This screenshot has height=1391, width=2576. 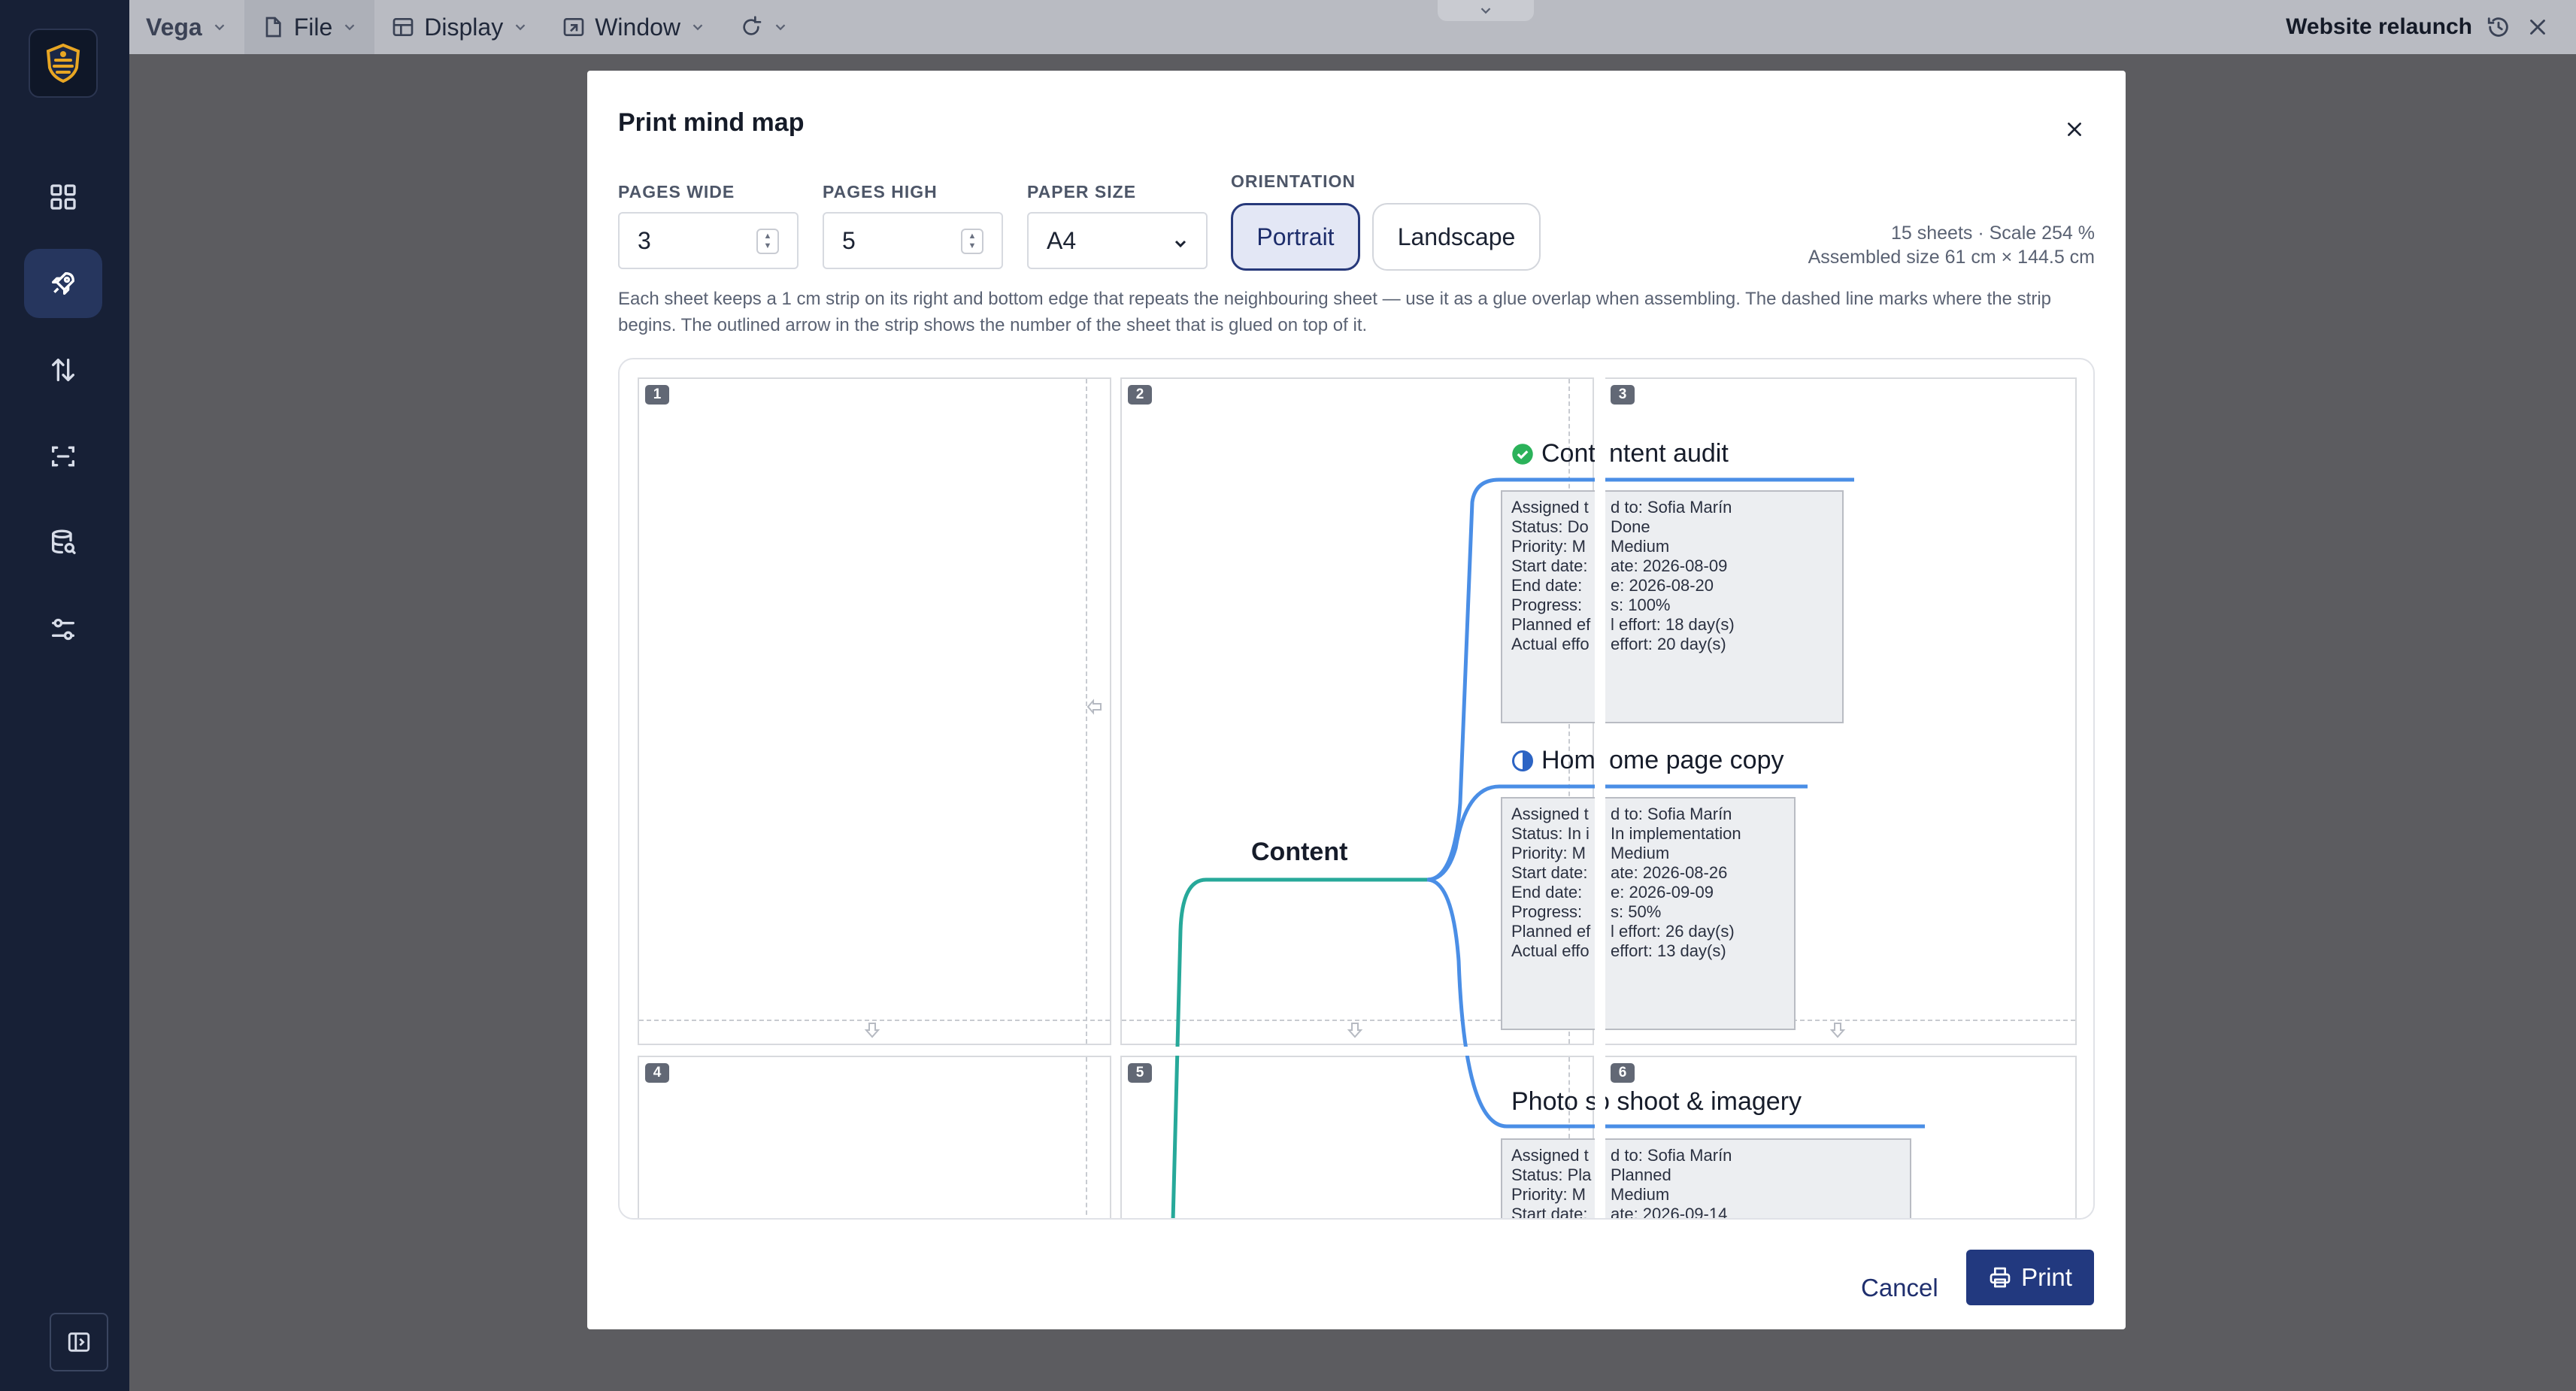 What do you see at coordinates (2418, 27) in the screenshot?
I see `document-title-area: Website relaunch` at bounding box center [2418, 27].